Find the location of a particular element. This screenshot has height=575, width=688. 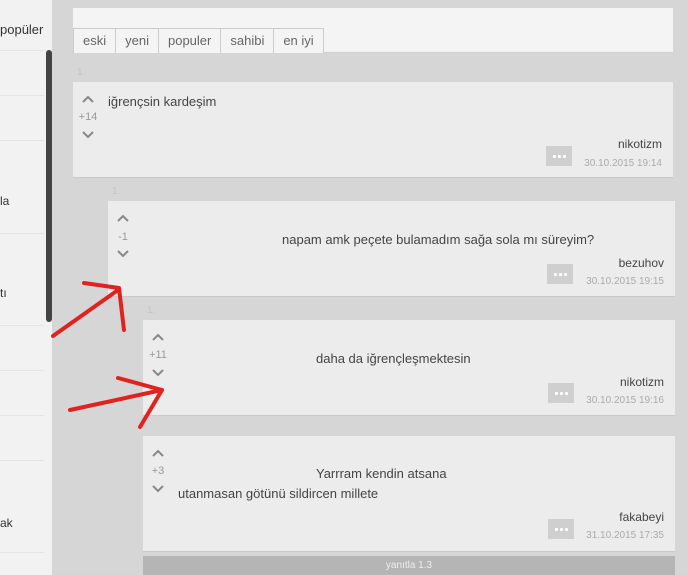

entry-date: 30.10.2015 19:15 is located at coordinates (625, 281).